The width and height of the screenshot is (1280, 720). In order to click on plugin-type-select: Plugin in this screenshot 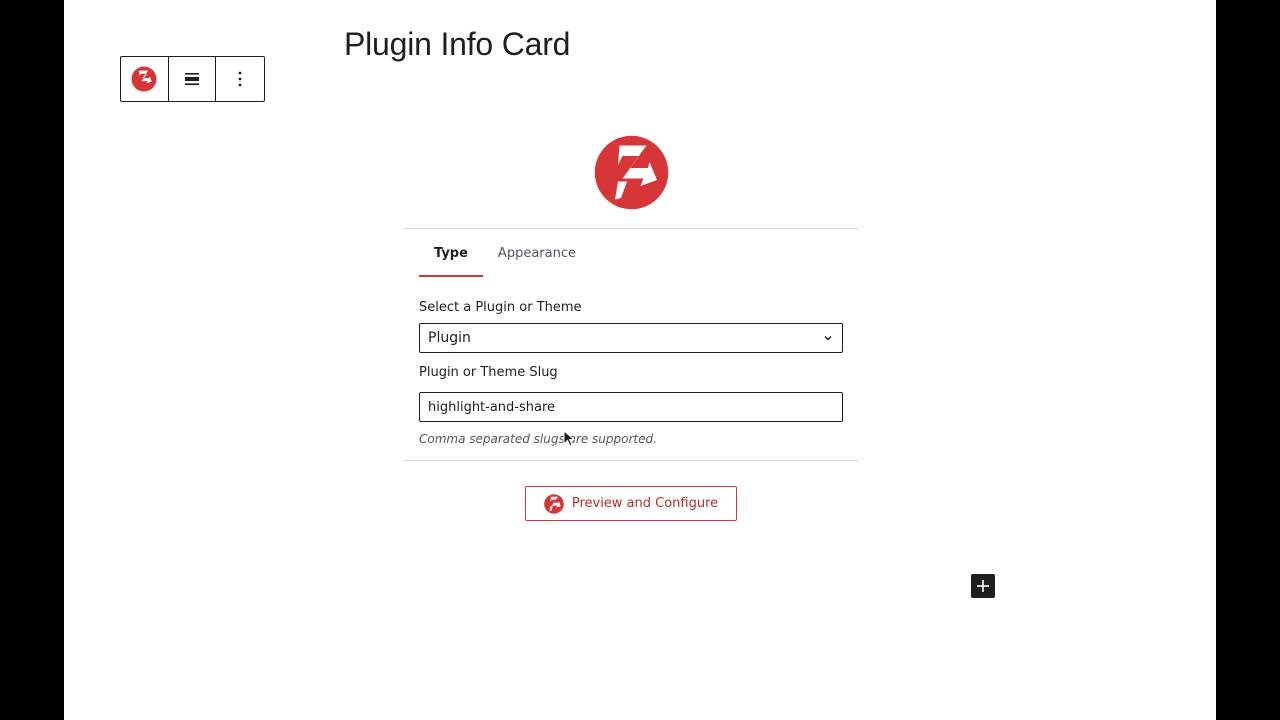, I will do `click(631, 338)`.